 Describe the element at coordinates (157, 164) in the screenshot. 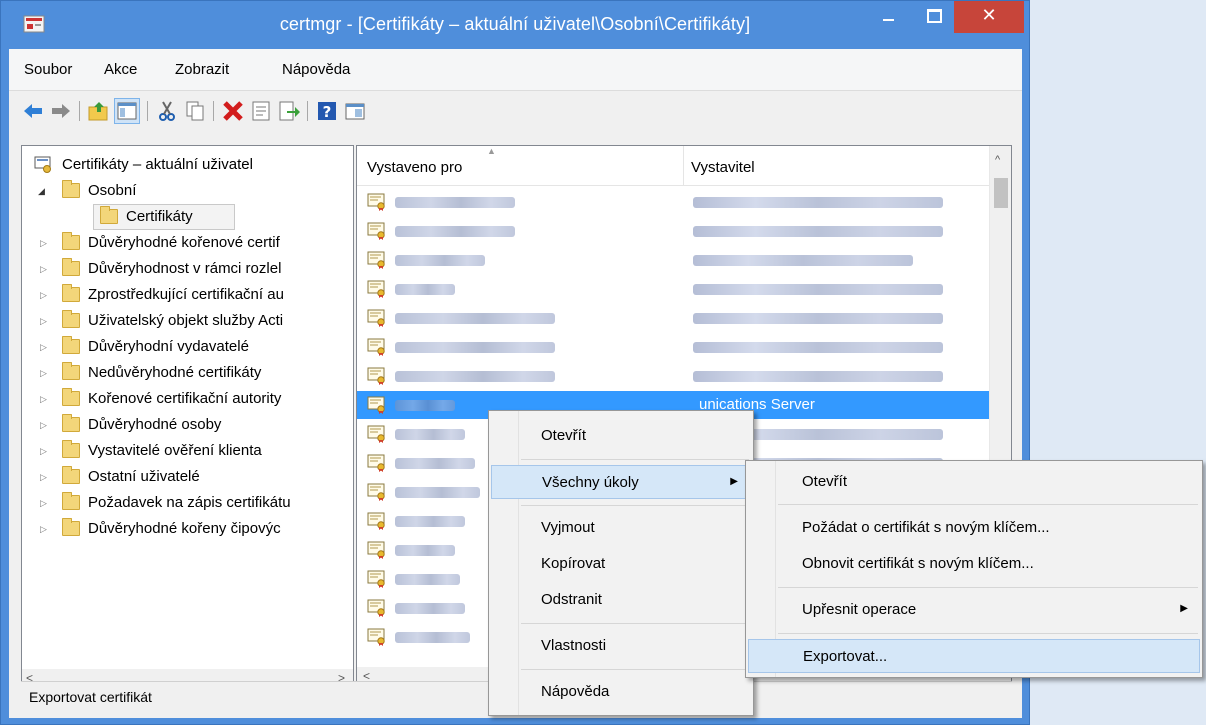

I see `tree-label: Certifikáty – aktuální uživatel` at that location.